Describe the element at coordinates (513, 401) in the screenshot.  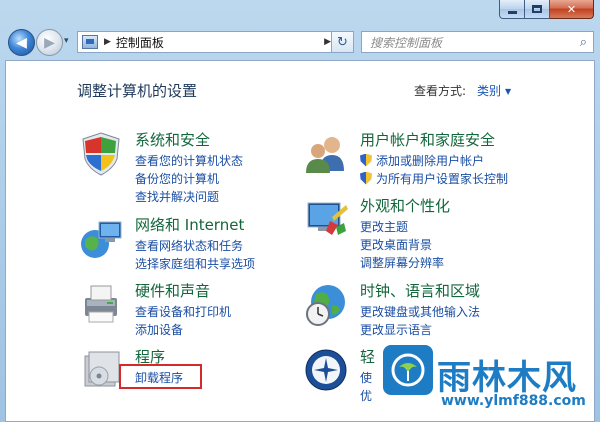
I see `watermark-url: www.ylmf888.com` at that location.